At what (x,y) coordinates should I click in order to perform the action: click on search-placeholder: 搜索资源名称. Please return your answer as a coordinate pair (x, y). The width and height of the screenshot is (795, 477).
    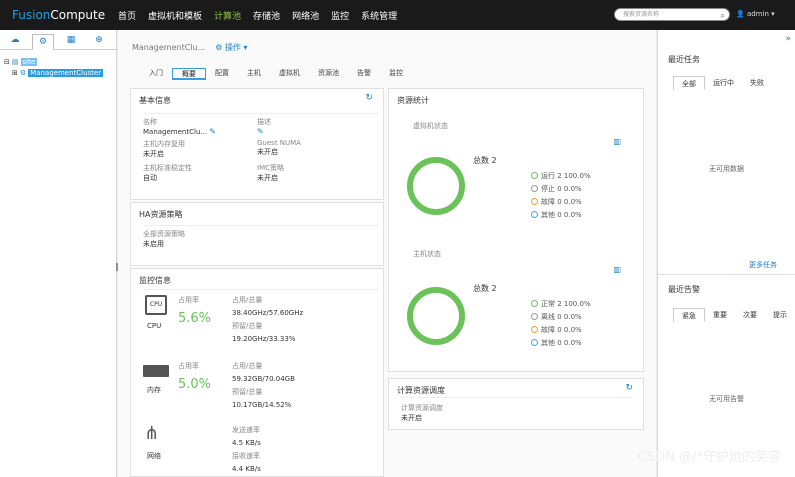
    Looking at the image, I should click on (641, 14).